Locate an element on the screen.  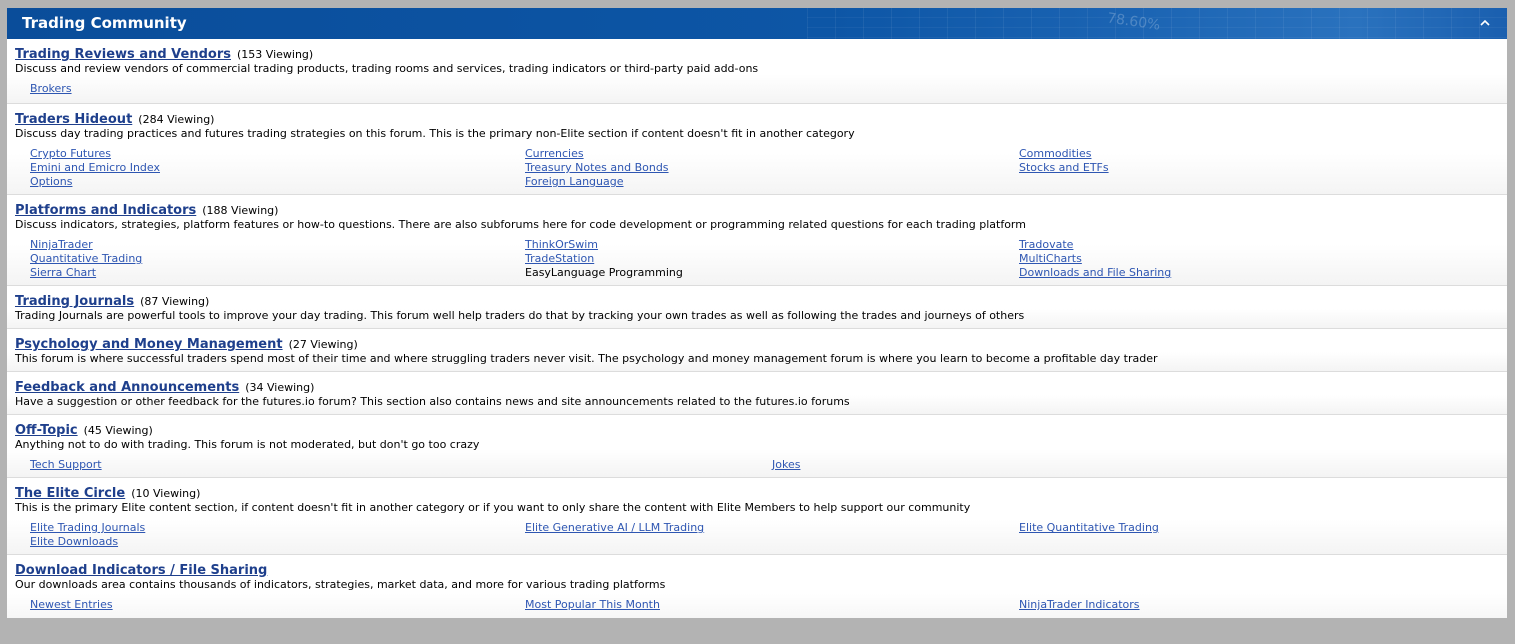
viewing-count: (10 Viewing) is located at coordinates (166, 493).